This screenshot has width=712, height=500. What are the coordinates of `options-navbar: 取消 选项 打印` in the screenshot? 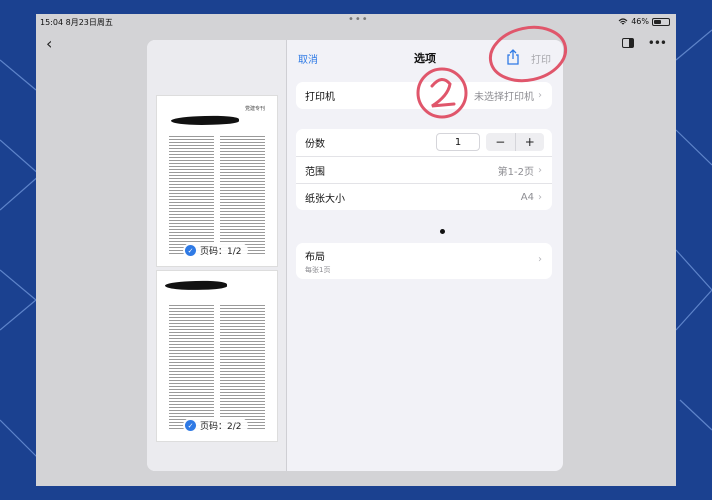 It's located at (425, 57).